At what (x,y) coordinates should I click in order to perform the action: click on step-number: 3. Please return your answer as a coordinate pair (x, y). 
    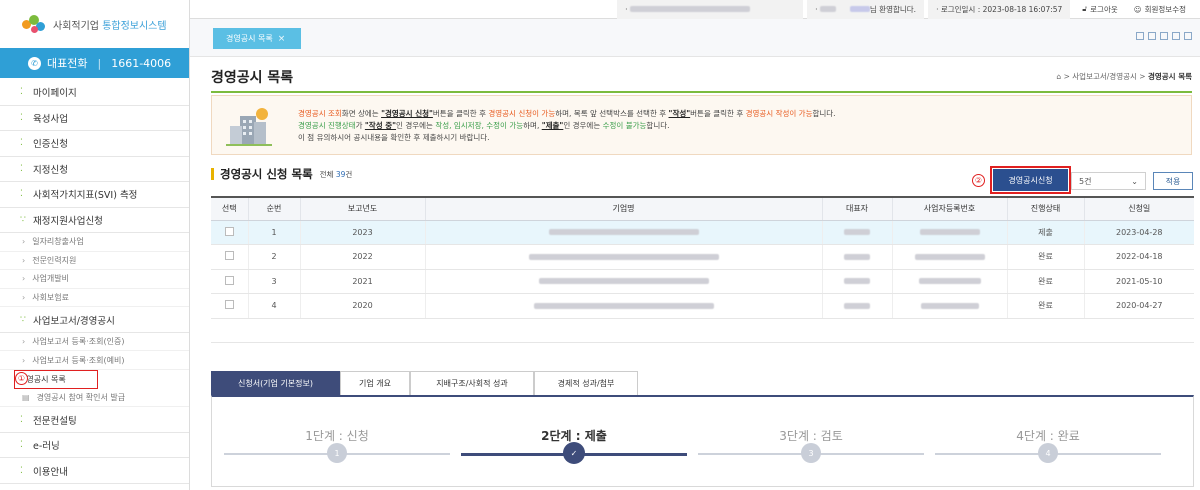
    Looking at the image, I should click on (811, 453).